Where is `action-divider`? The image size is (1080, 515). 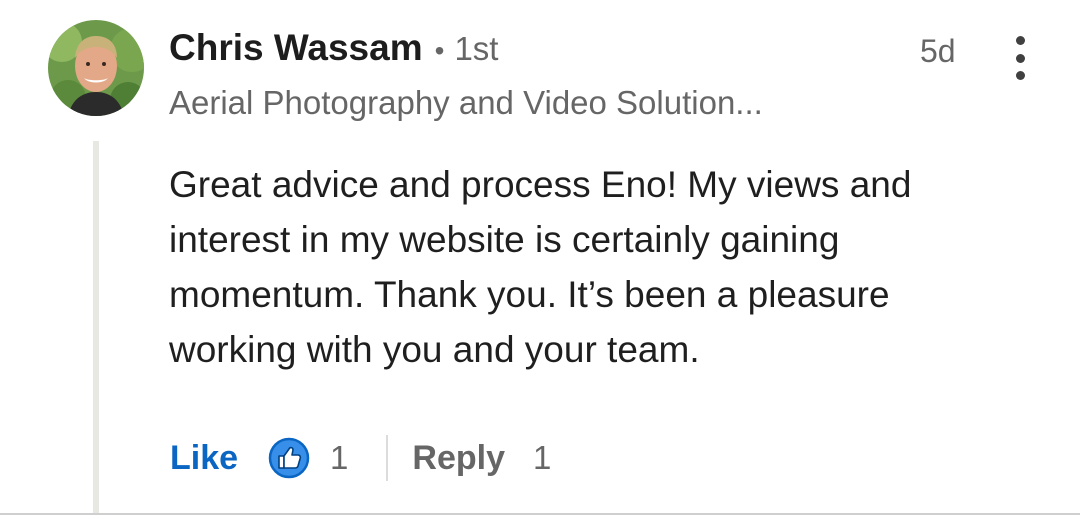
action-divider is located at coordinates (387, 458).